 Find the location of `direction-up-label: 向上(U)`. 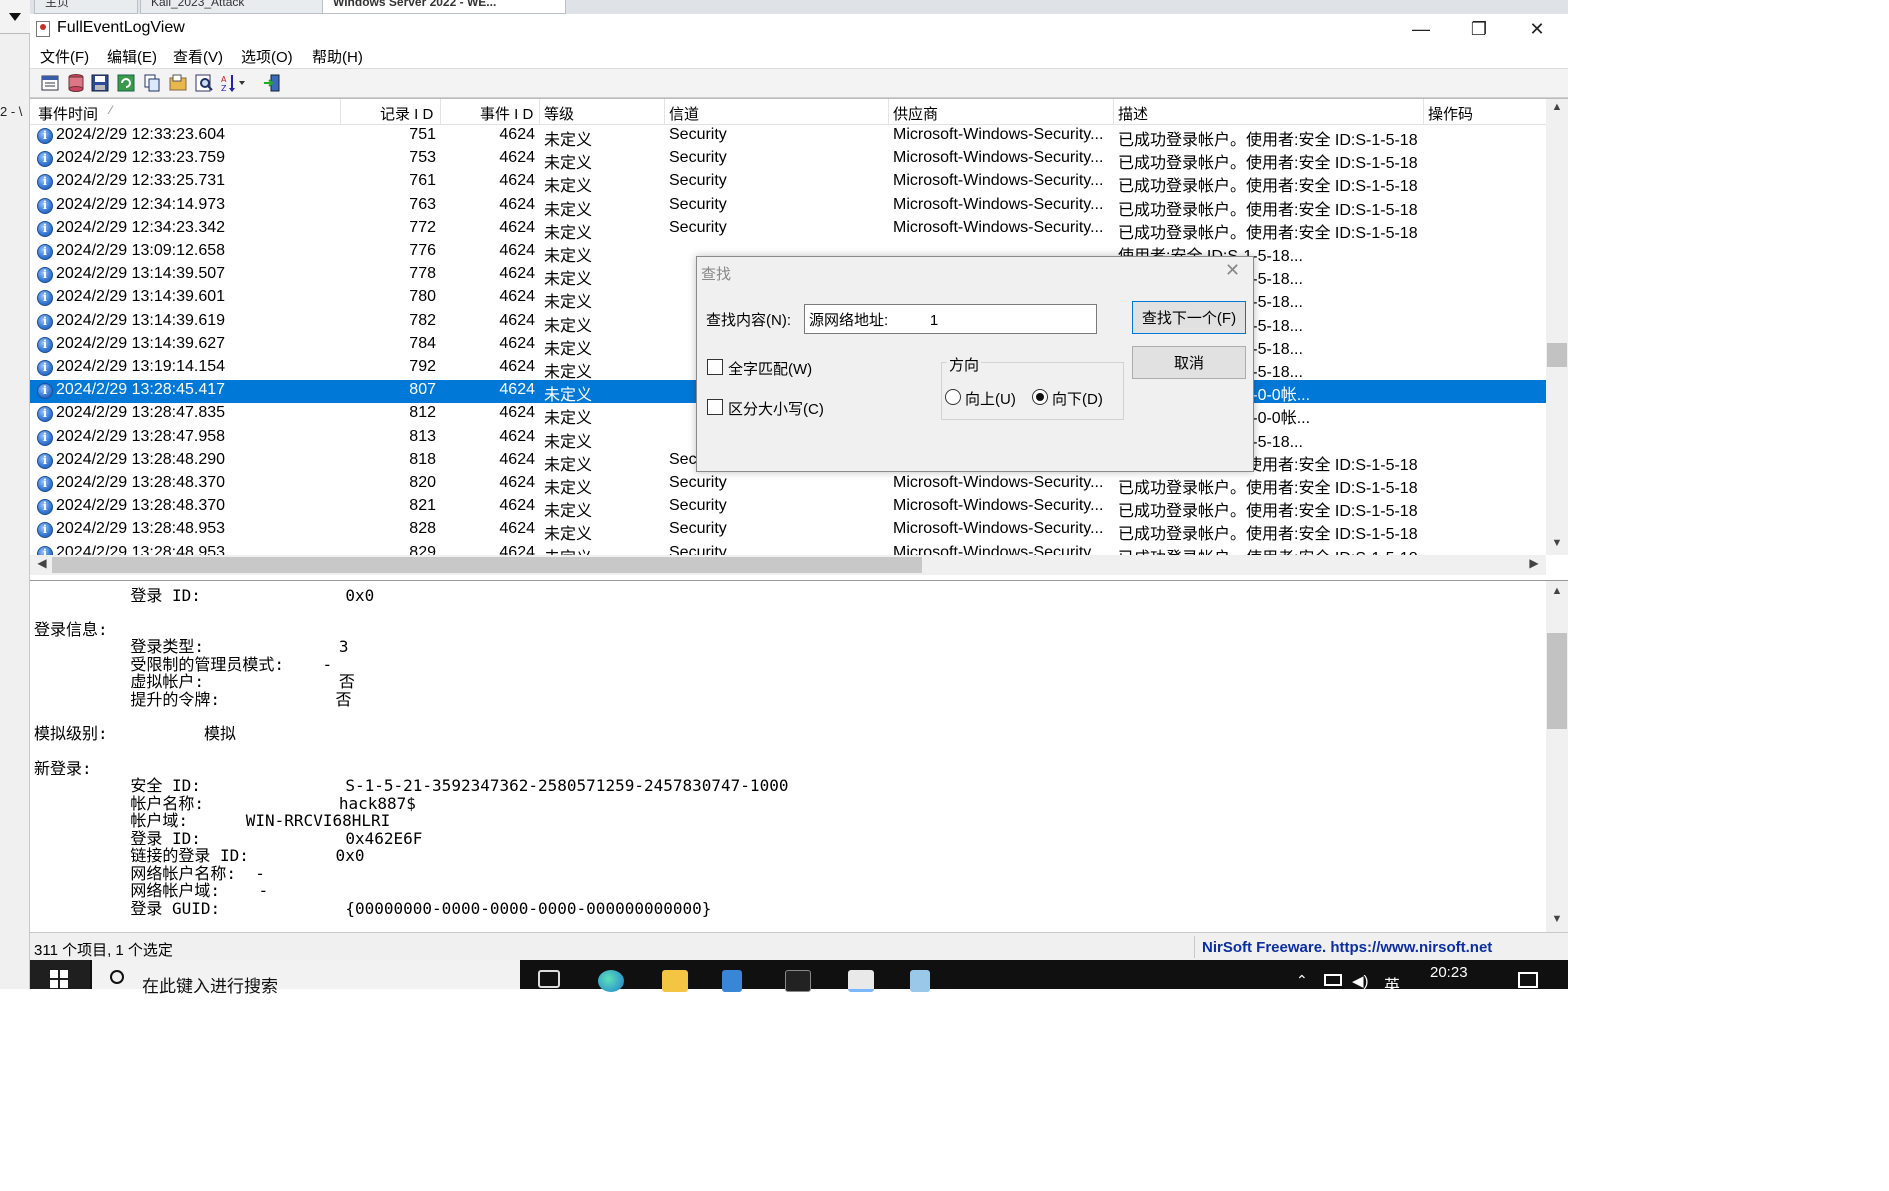

direction-up-label: 向上(U) is located at coordinates (990, 398).